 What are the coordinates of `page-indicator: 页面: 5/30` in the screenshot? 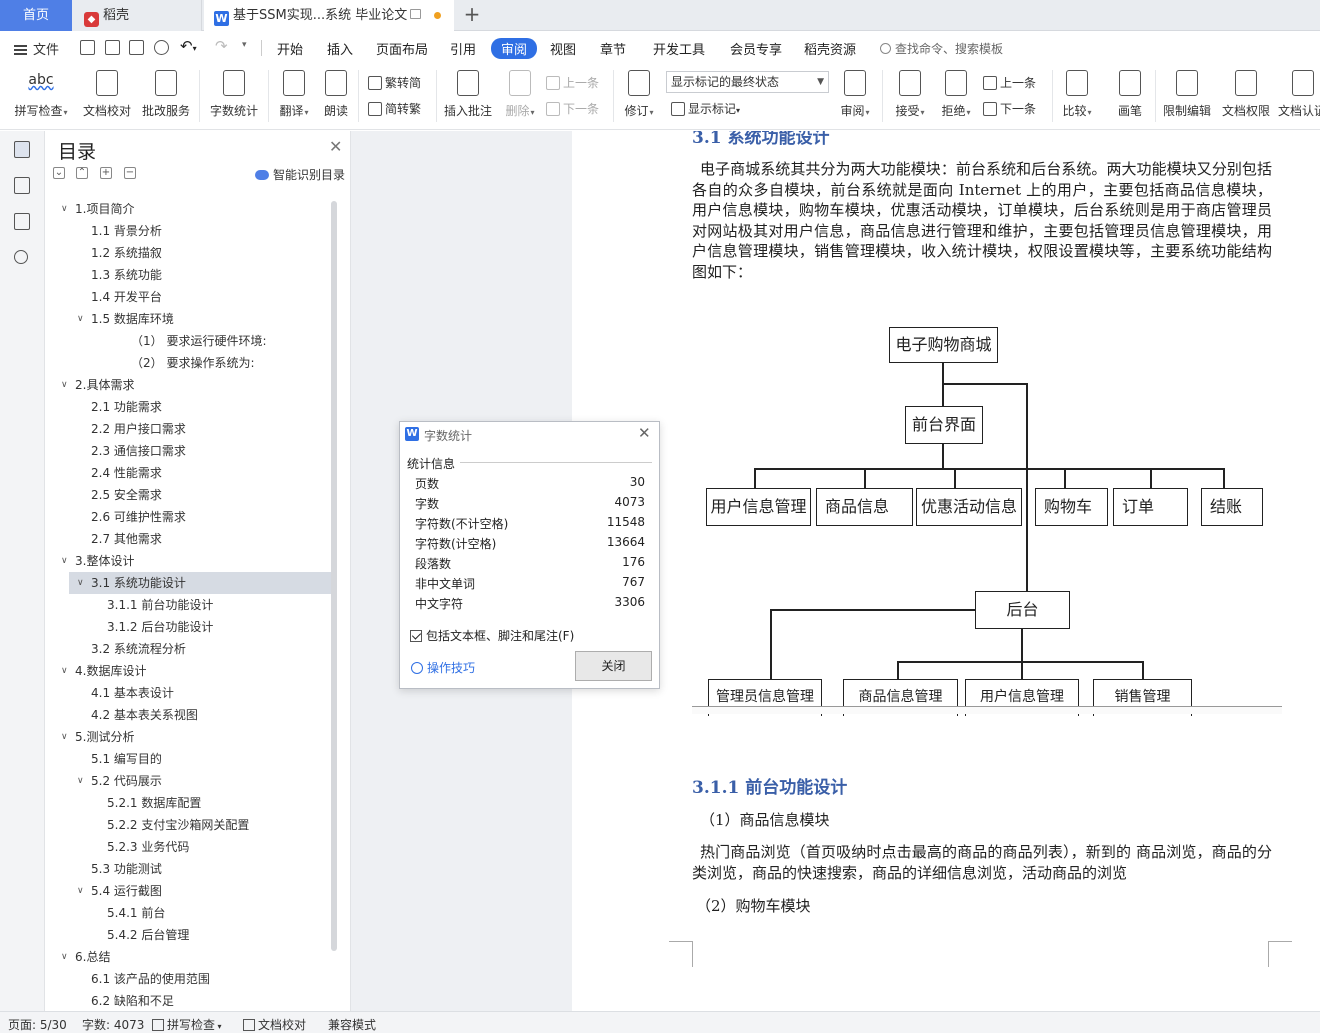 It's located at (37, 1024).